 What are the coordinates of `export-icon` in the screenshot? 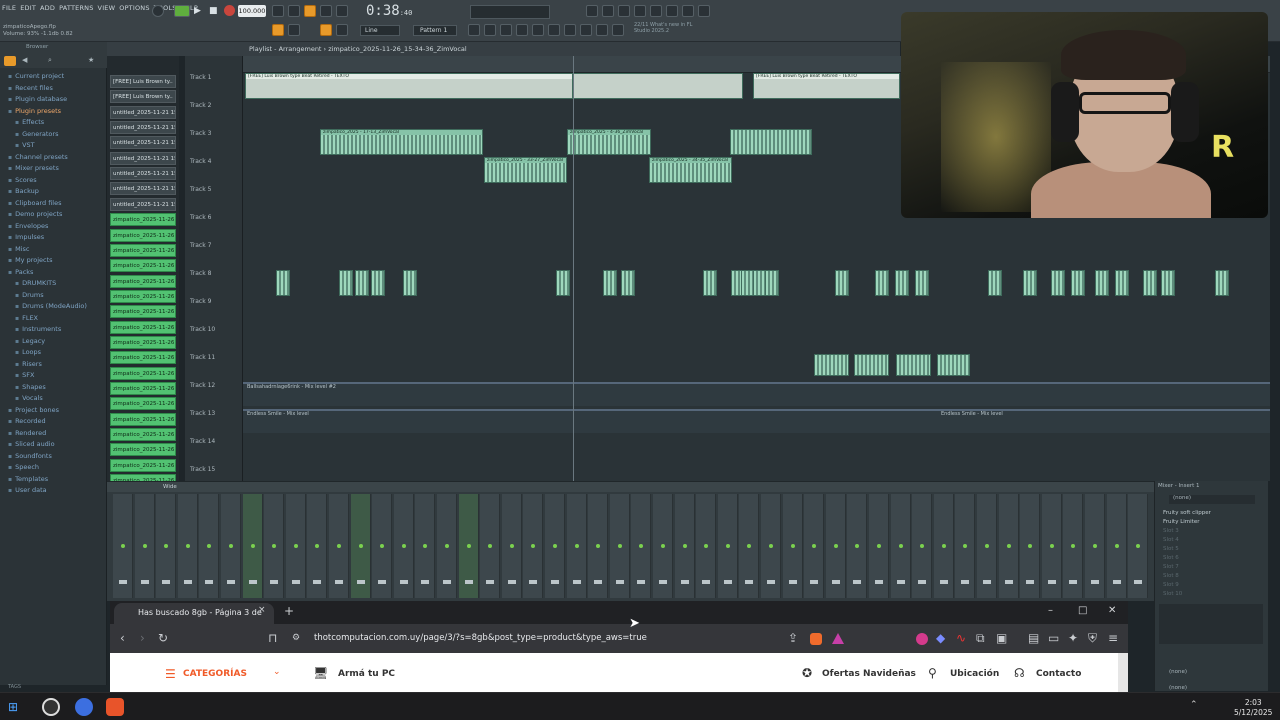 It's located at (688, 11).